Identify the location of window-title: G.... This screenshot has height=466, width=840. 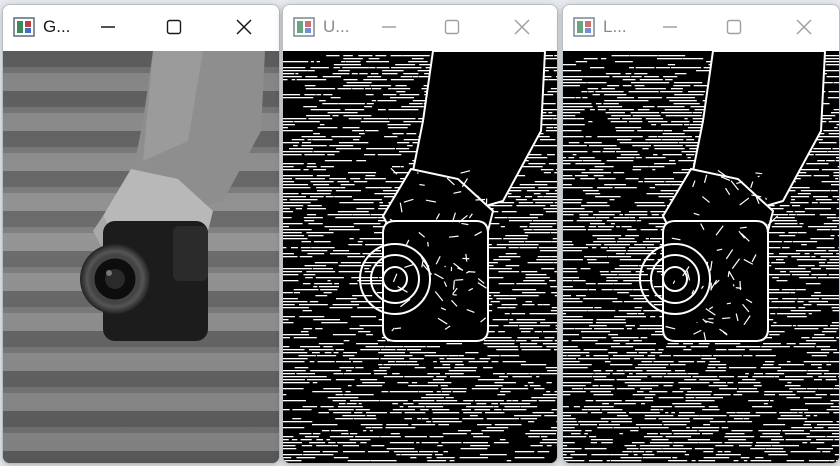
(57, 26).